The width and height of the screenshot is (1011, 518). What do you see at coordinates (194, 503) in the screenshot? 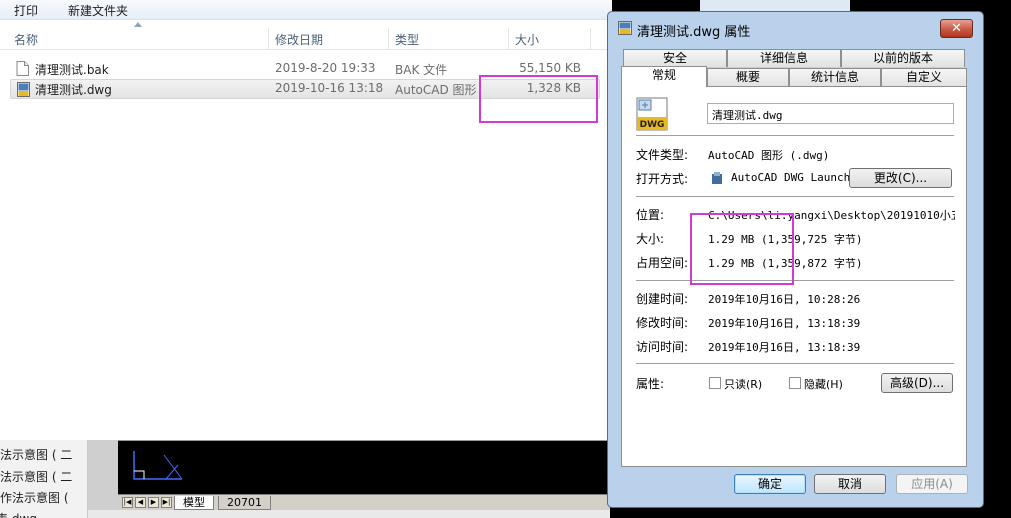
I see `tab-model: 模型` at bounding box center [194, 503].